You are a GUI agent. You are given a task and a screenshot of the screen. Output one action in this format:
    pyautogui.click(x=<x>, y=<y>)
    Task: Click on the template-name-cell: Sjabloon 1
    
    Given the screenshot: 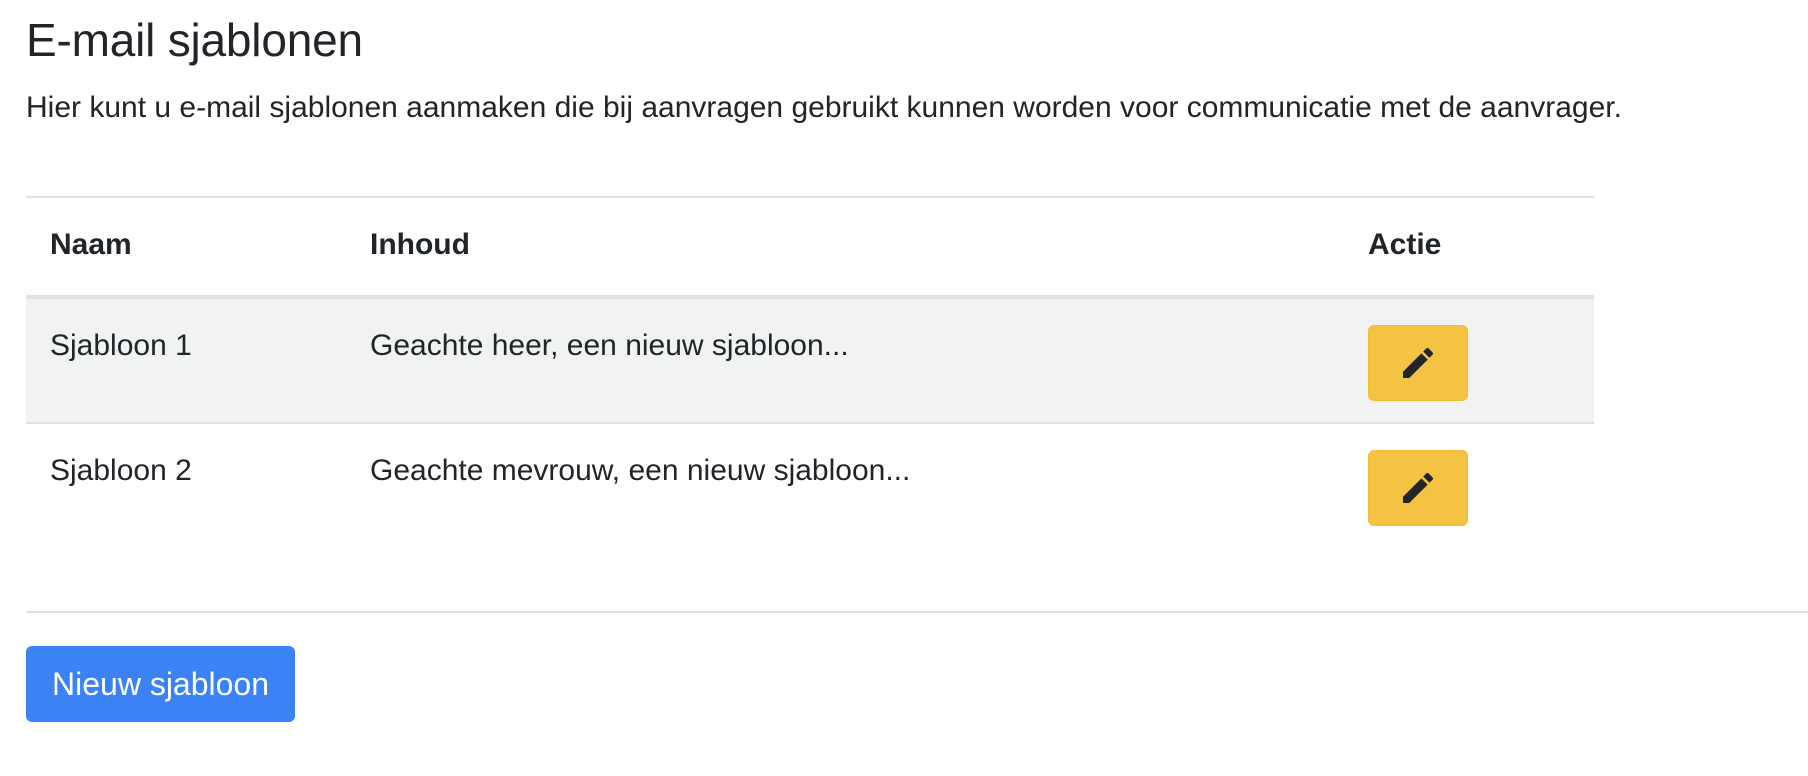 What is the action you would take?
    pyautogui.click(x=121, y=345)
    